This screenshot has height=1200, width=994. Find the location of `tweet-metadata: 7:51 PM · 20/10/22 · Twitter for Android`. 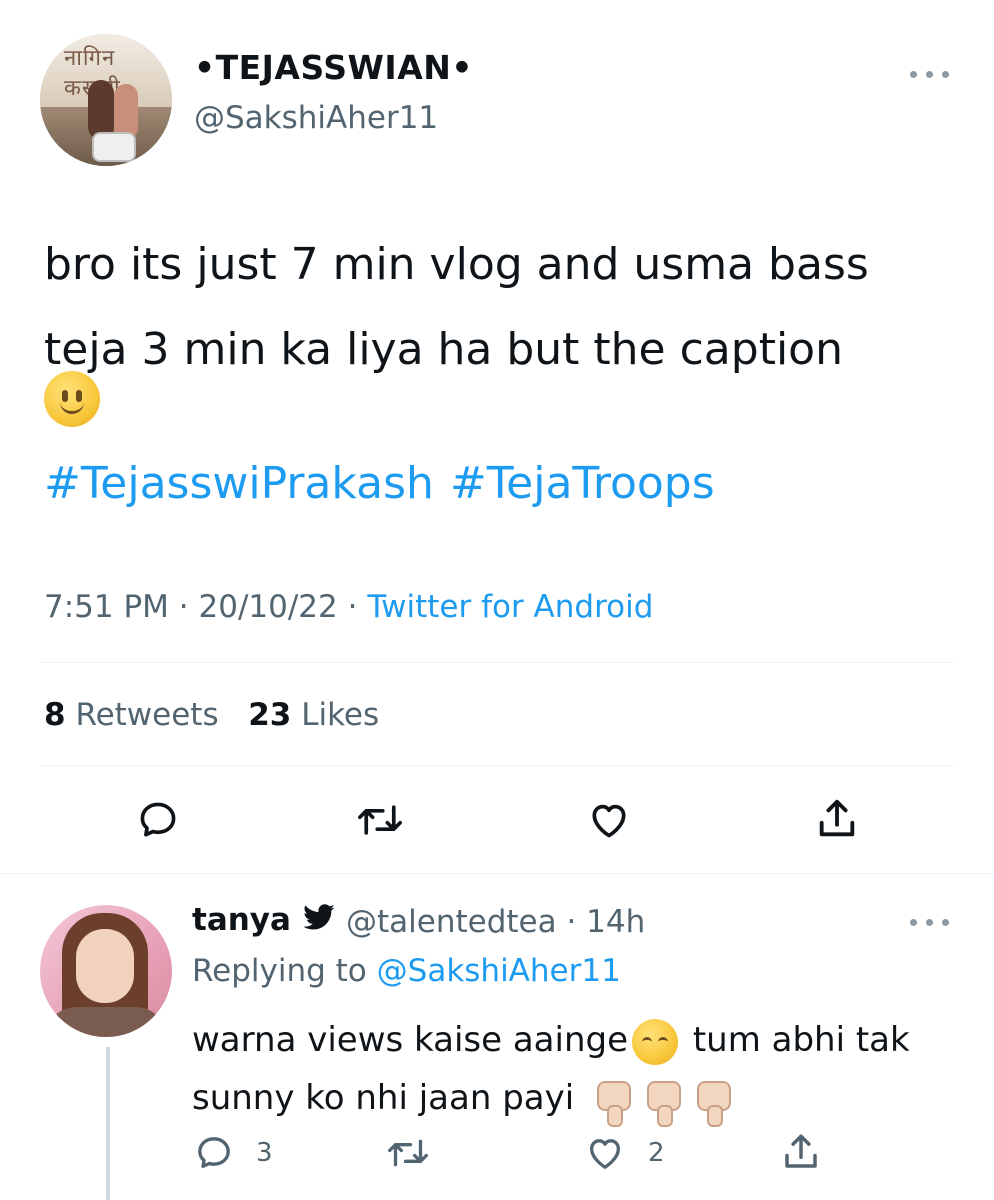

tweet-metadata: 7:51 PM · 20/10/22 · Twitter for Android is located at coordinates (348, 607).